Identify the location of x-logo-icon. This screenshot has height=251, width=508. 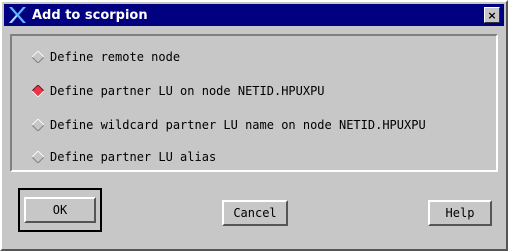
(17, 15).